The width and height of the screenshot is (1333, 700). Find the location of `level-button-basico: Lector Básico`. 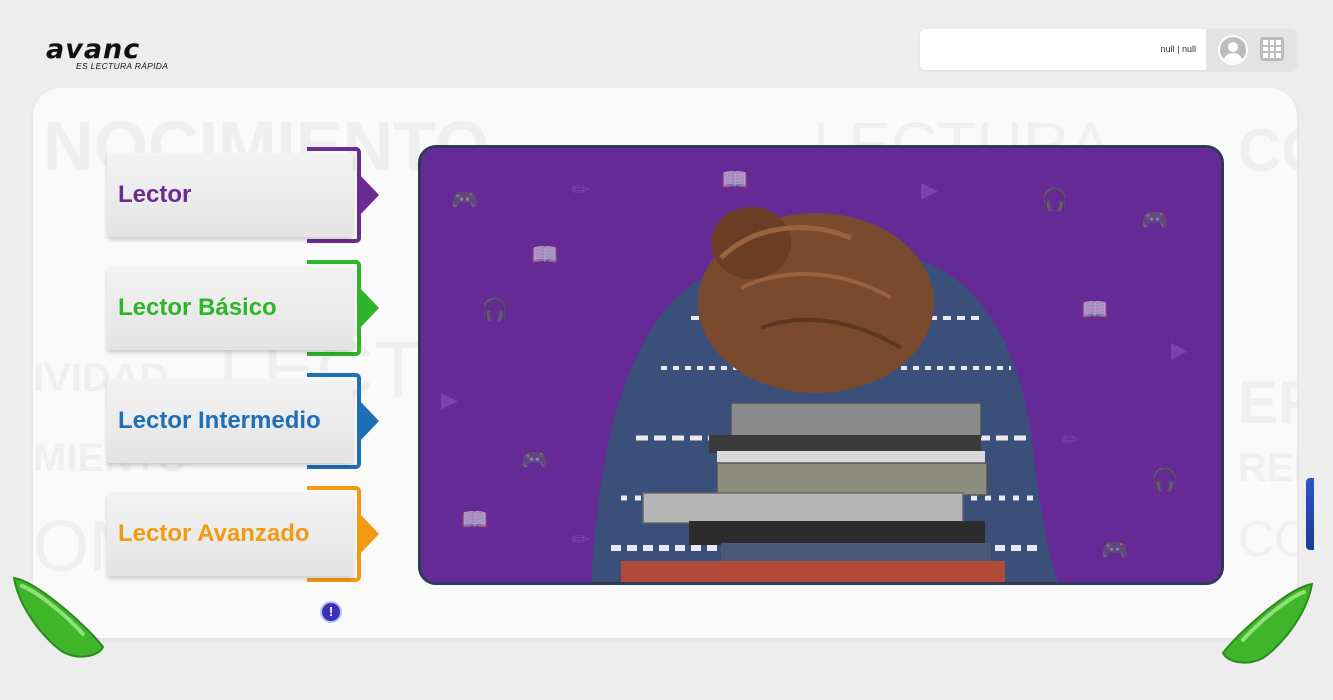

level-button-basico: Lector Básico is located at coordinates (243, 308).